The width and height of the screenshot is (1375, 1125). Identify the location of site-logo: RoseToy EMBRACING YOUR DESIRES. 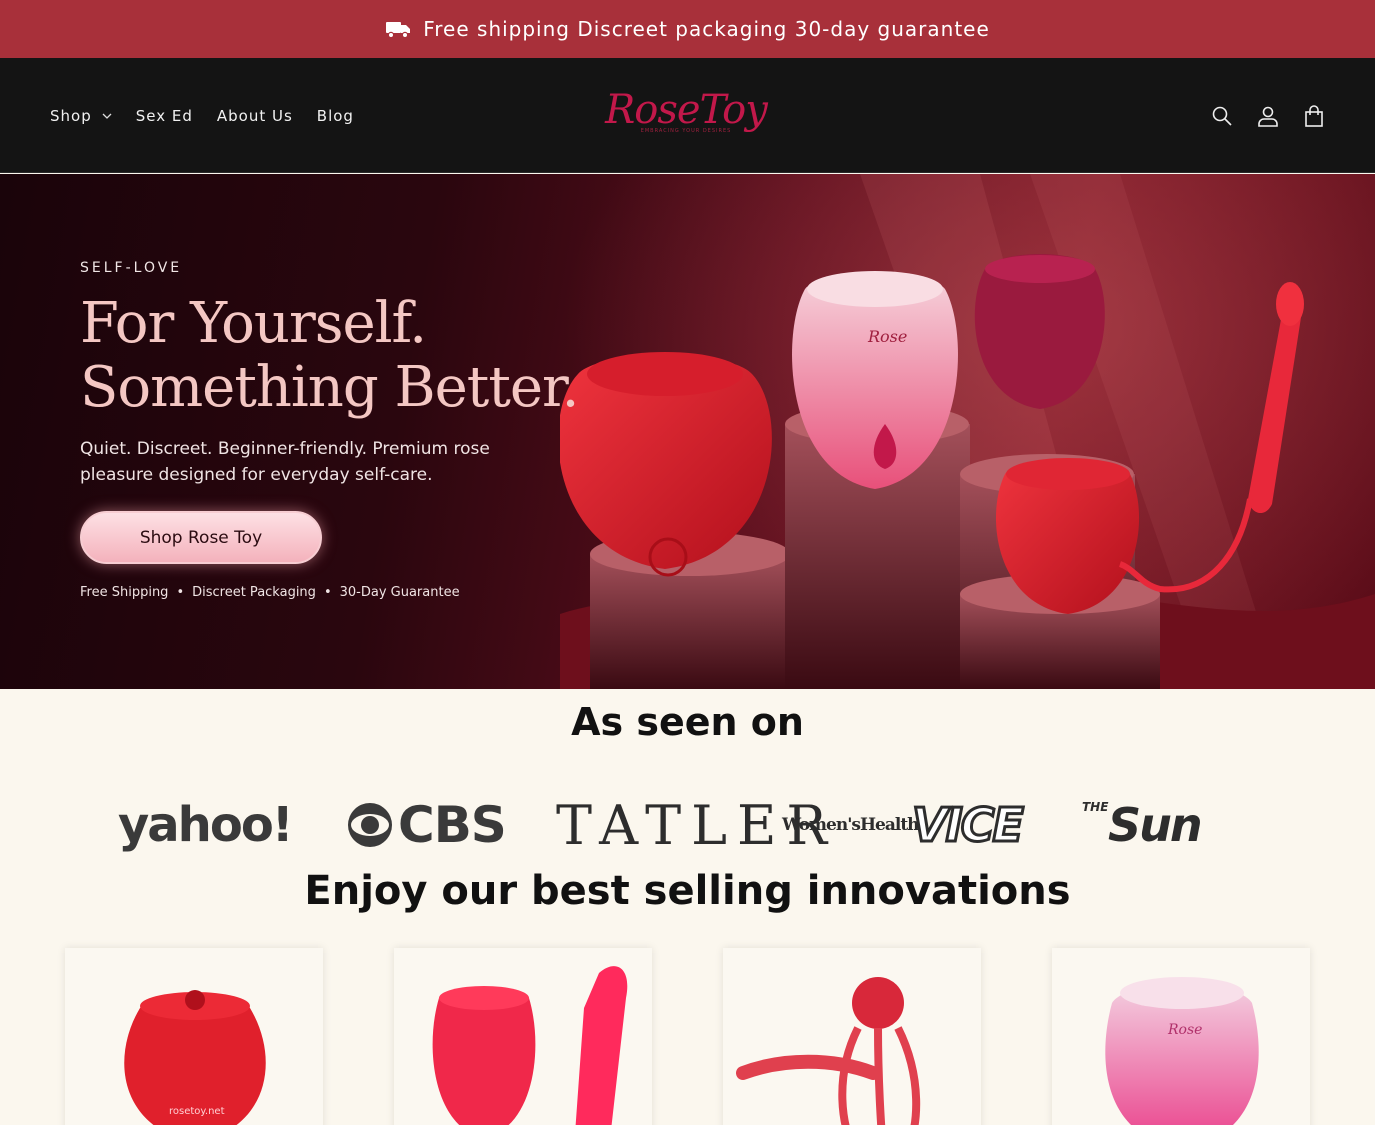
(686, 114).